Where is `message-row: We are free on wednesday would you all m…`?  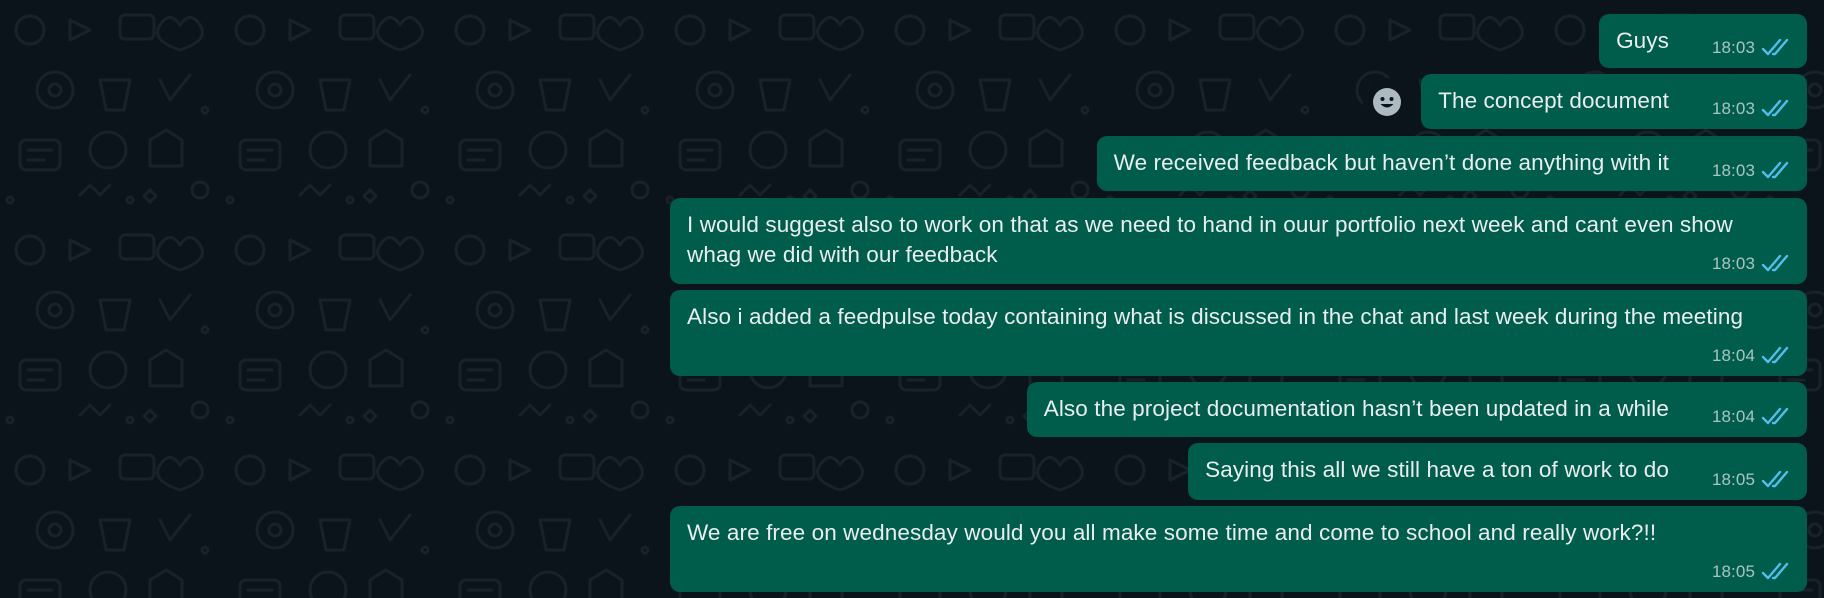
message-row: We are free on wednesday would you all m… is located at coordinates (1238, 549).